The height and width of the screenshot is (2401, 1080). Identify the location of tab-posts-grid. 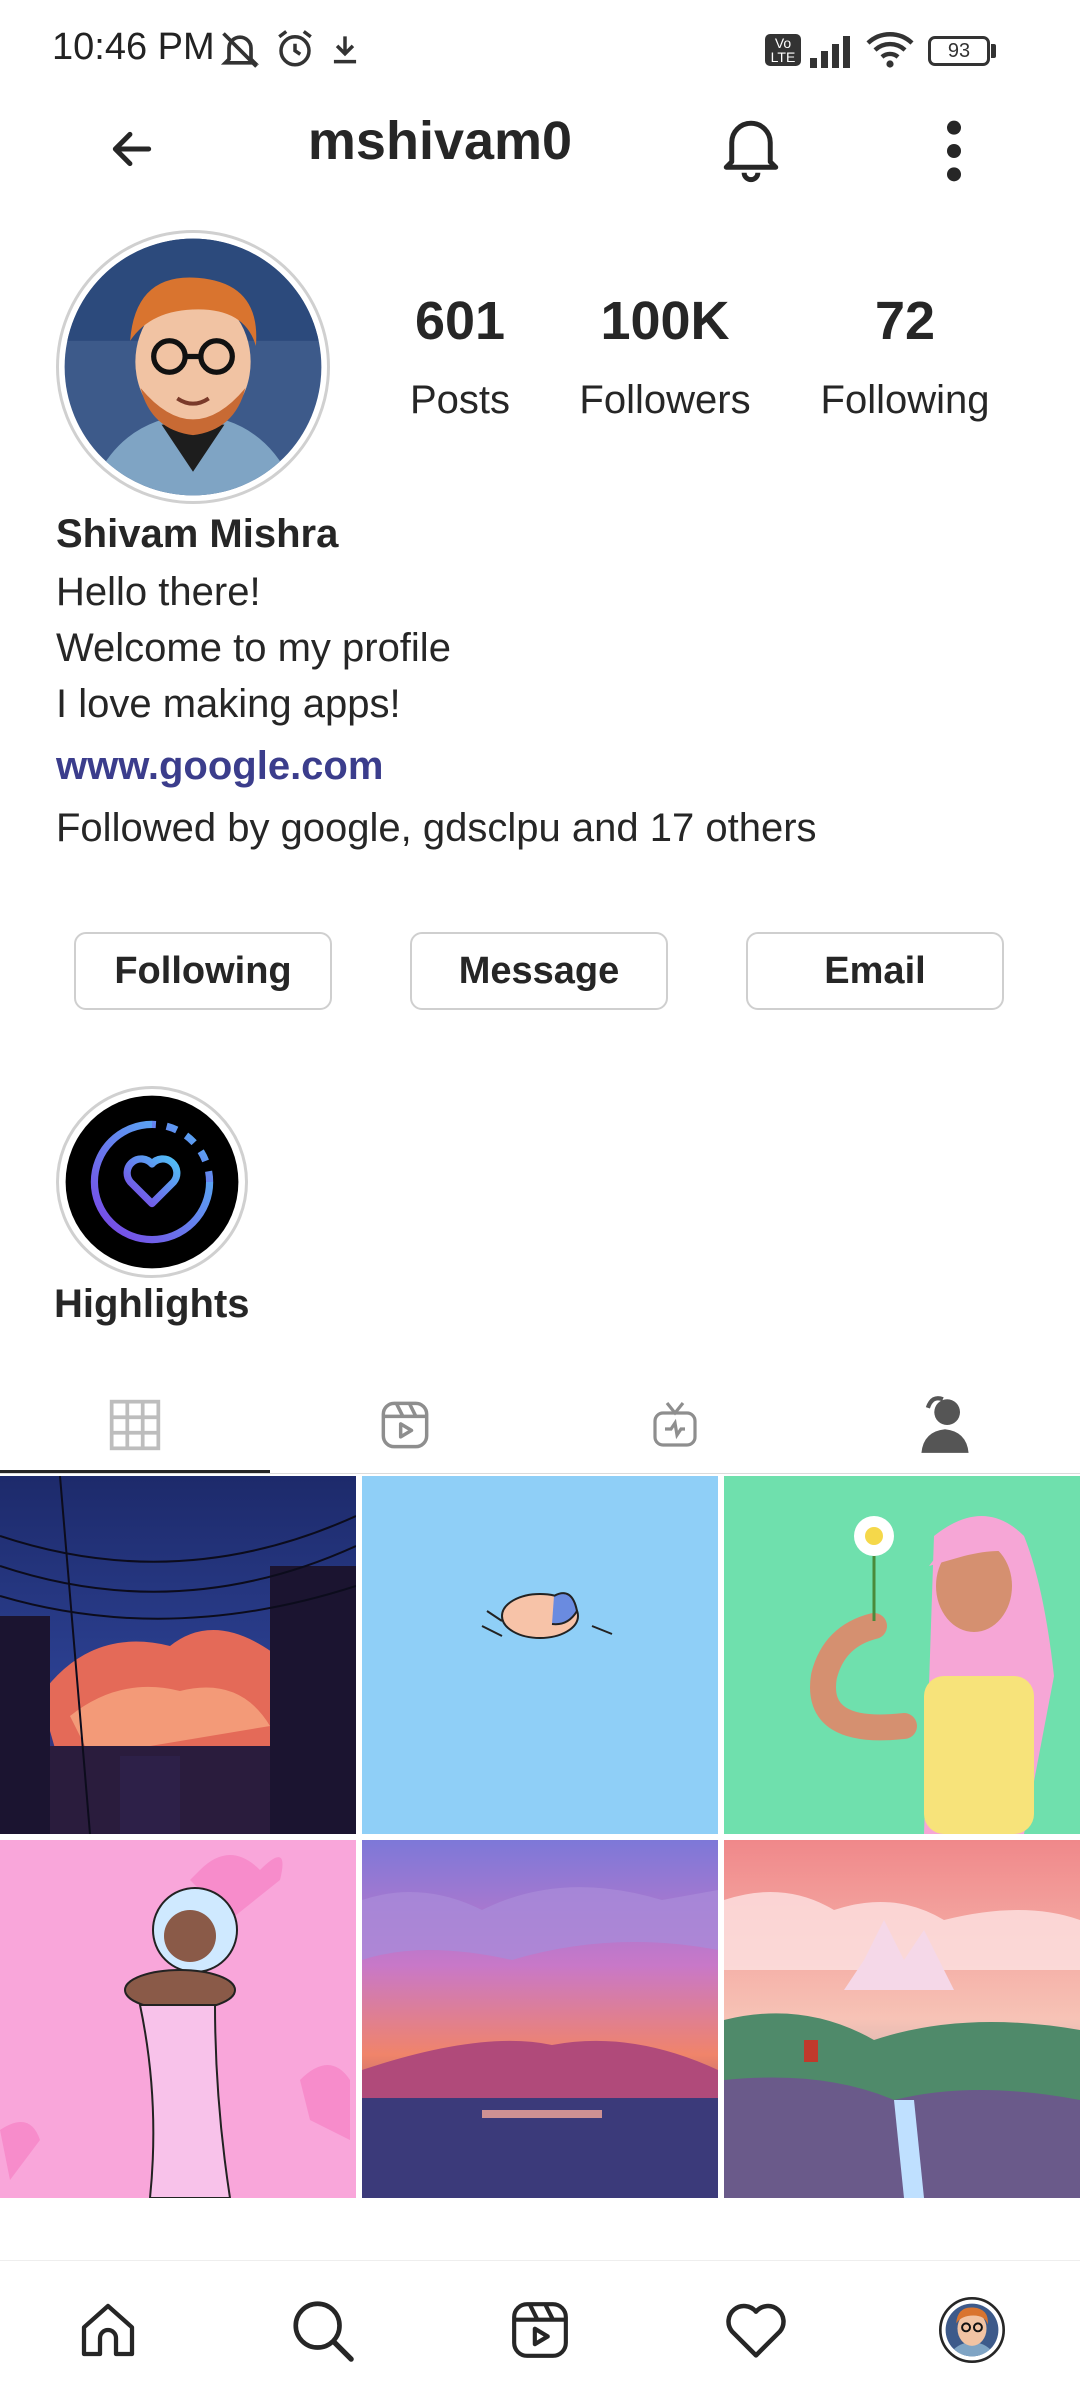
(135, 1425).